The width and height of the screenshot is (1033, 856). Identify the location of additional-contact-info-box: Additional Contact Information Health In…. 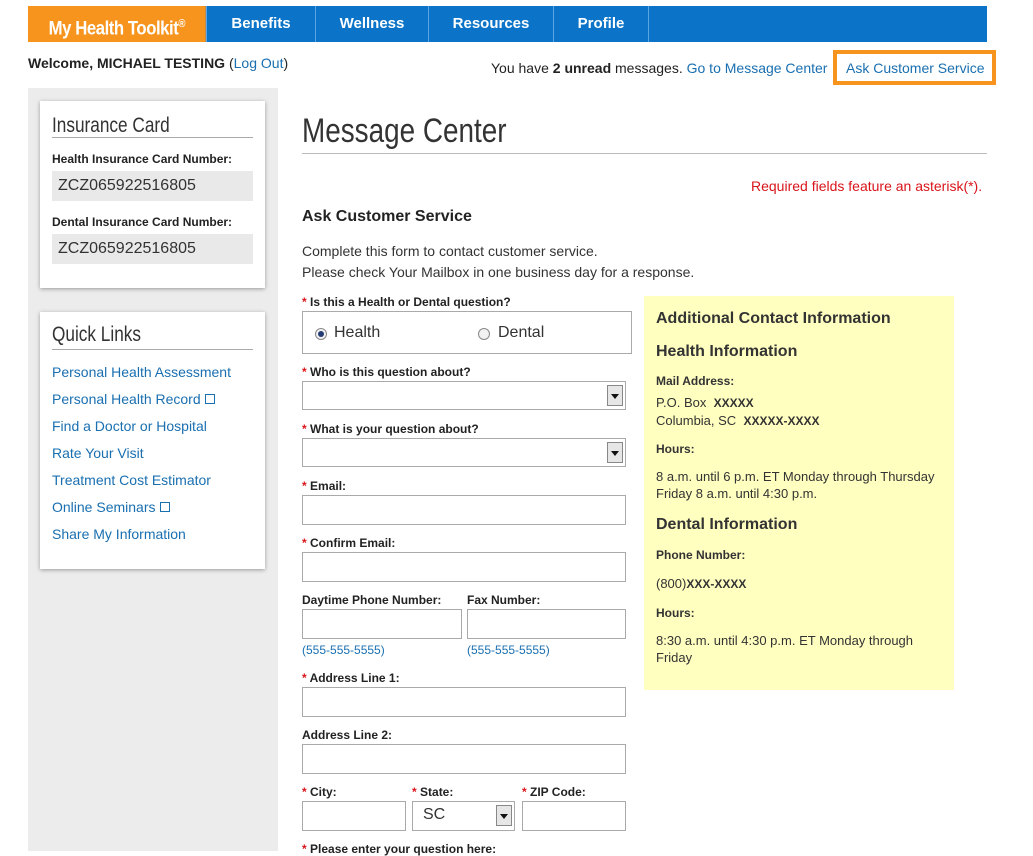
(799, 493).